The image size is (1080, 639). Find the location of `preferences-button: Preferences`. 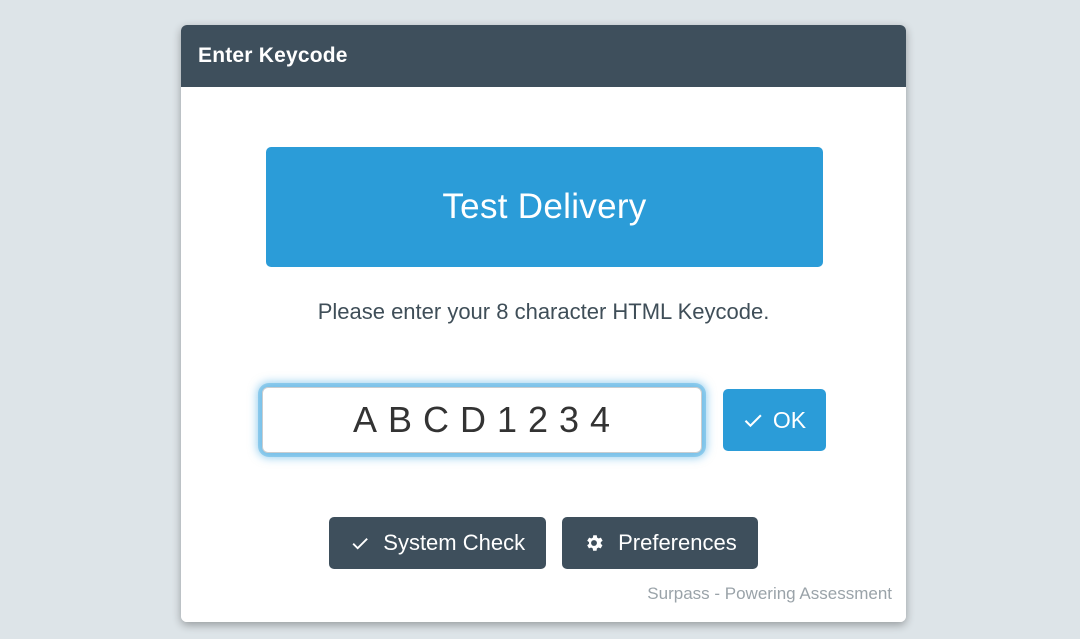

preferences-button: Preferences is located at coordinates (660, 543).